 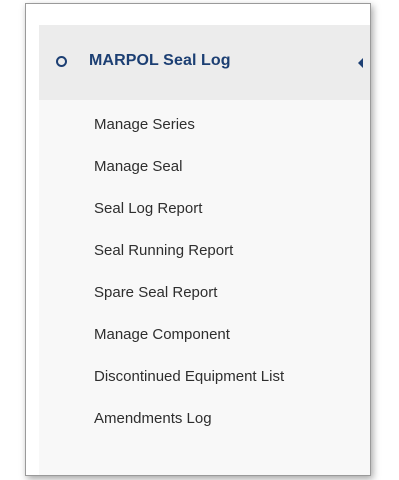 What do you see at coordinates (144, 124) in the screenshot?
I see `submenu-item-manage-series: Manage Series` at bounding box center [144, 124].